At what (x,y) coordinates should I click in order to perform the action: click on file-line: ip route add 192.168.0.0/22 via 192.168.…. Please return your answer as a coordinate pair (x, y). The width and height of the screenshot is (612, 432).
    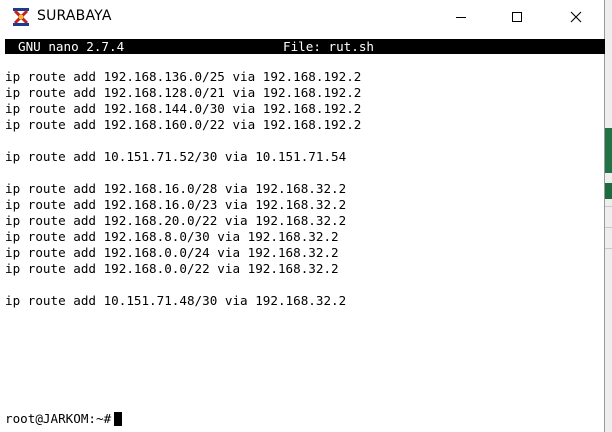
    Looking at the image, I should click on (172, 268).